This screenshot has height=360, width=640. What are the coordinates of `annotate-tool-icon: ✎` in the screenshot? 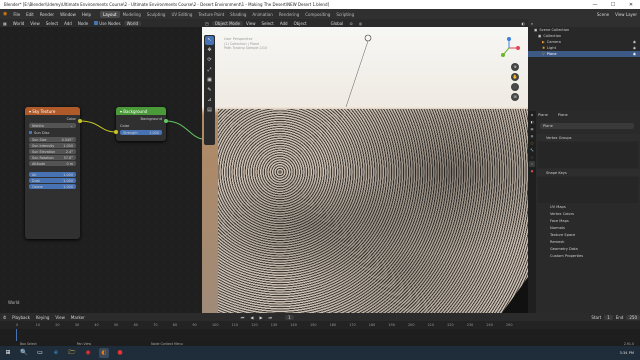 It's located at (209, 90).